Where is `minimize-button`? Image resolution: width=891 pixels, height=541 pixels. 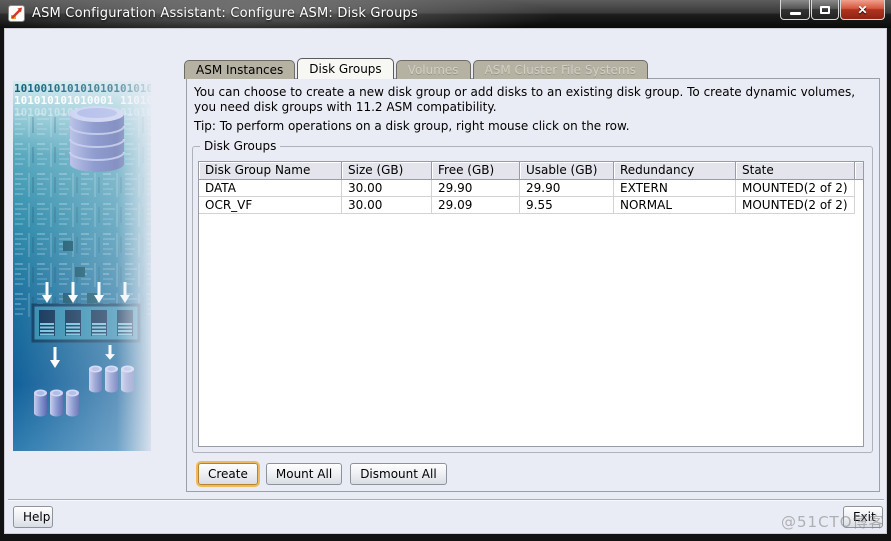
minimize-button is located at coordinates (795, 10).